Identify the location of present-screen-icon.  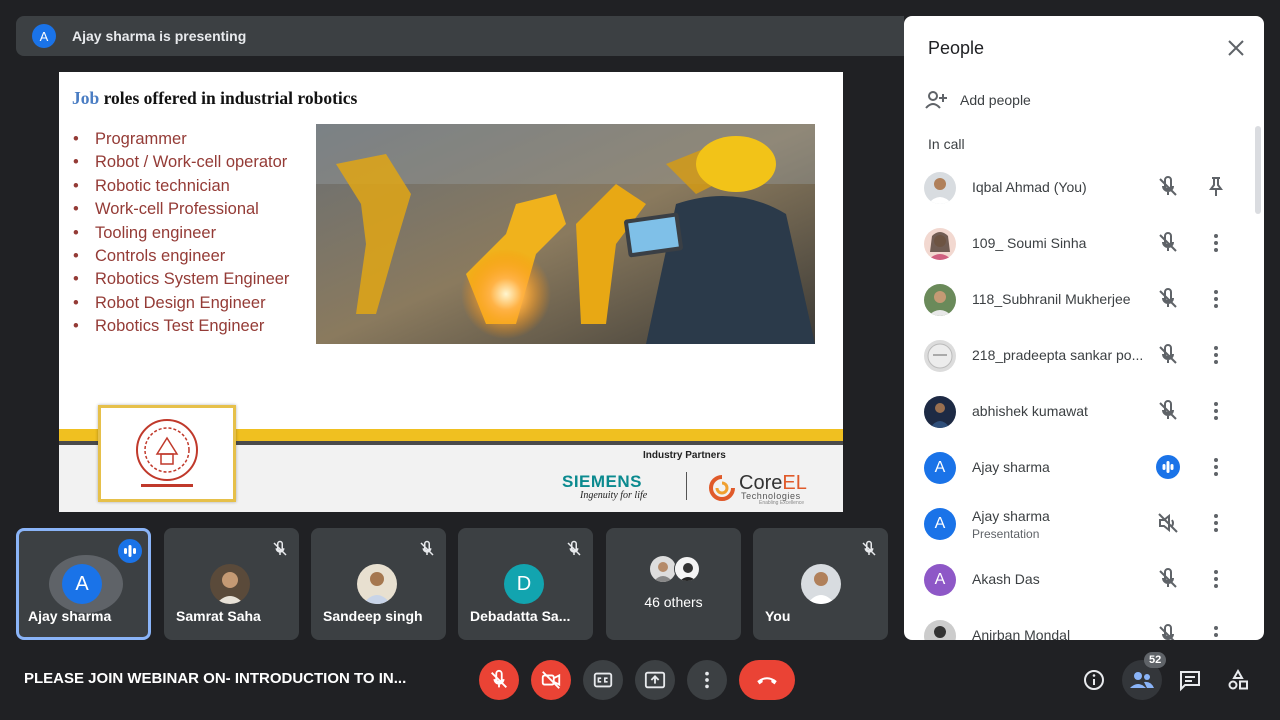
(655, 680).